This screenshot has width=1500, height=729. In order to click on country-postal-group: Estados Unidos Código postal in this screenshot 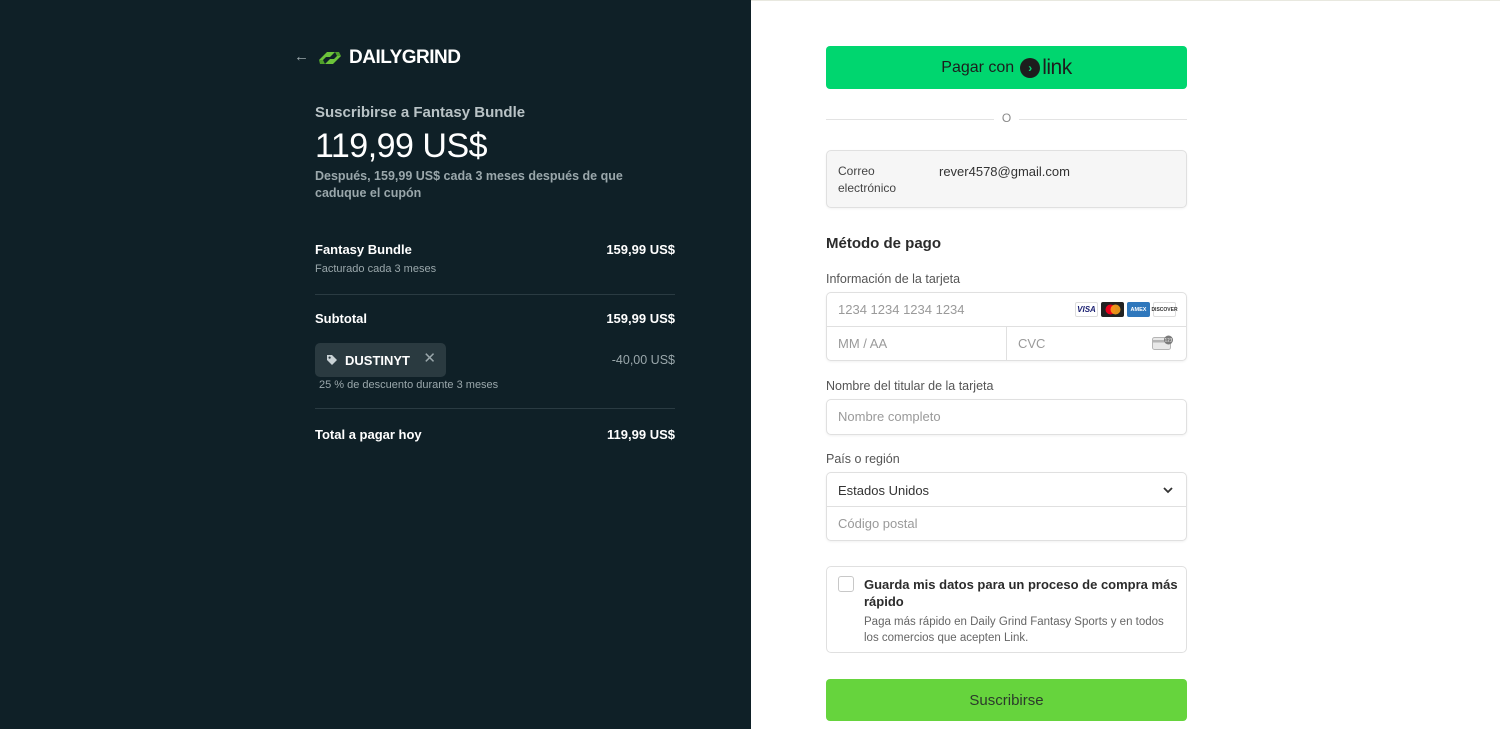, I will do `click(1006, 506)`.